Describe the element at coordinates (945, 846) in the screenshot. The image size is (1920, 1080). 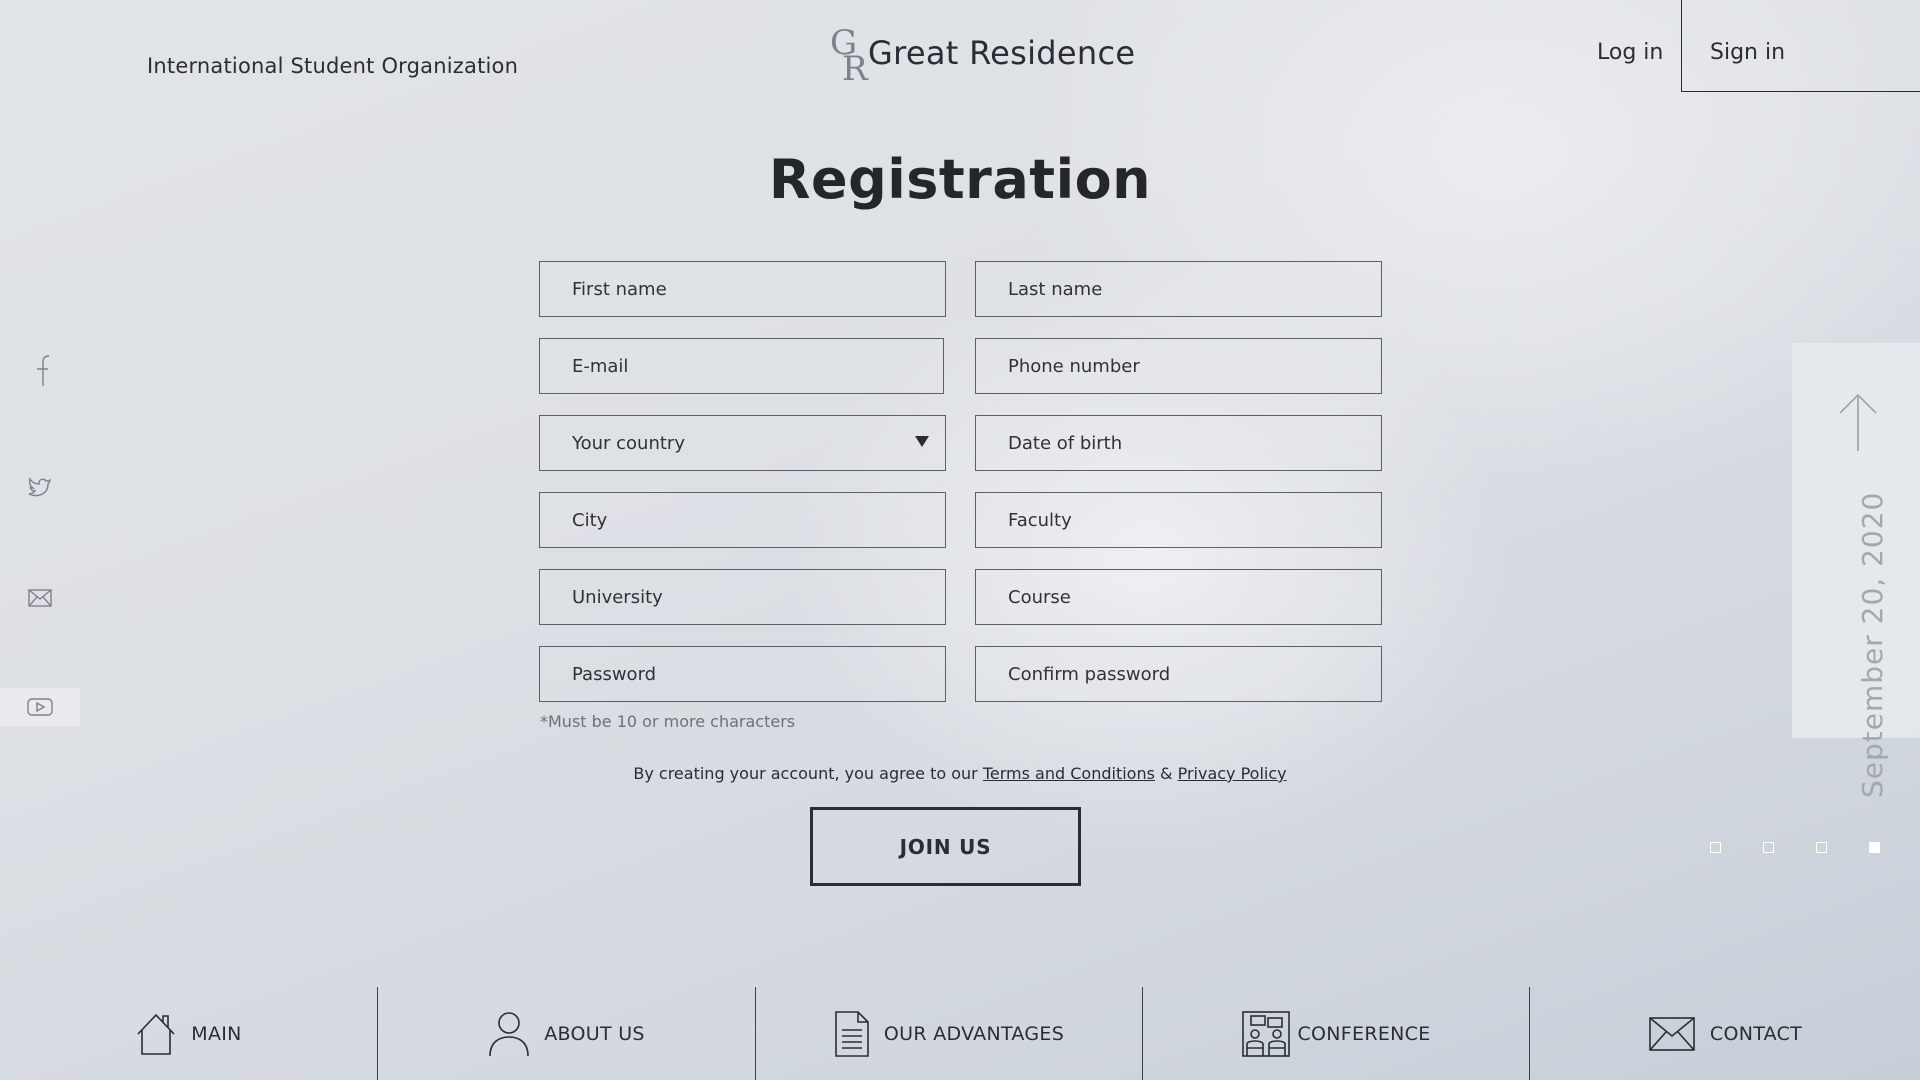
I see `join-us-button: JOIN US` at that location.